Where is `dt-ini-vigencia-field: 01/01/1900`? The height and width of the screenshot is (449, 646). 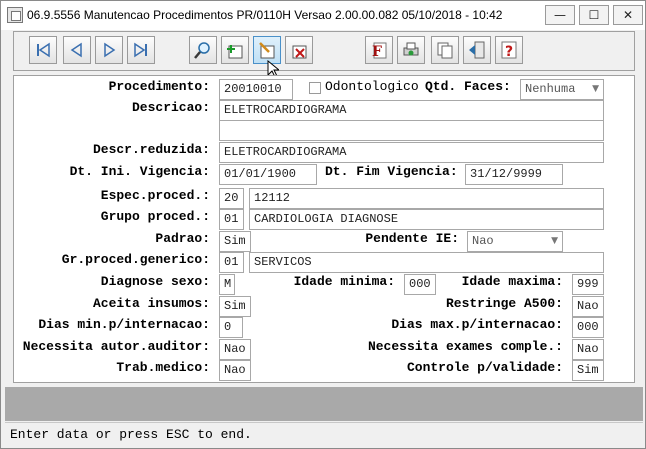 dt-ini-vigencia-field: 01/01/1900 is located at coordinates (268, 174).